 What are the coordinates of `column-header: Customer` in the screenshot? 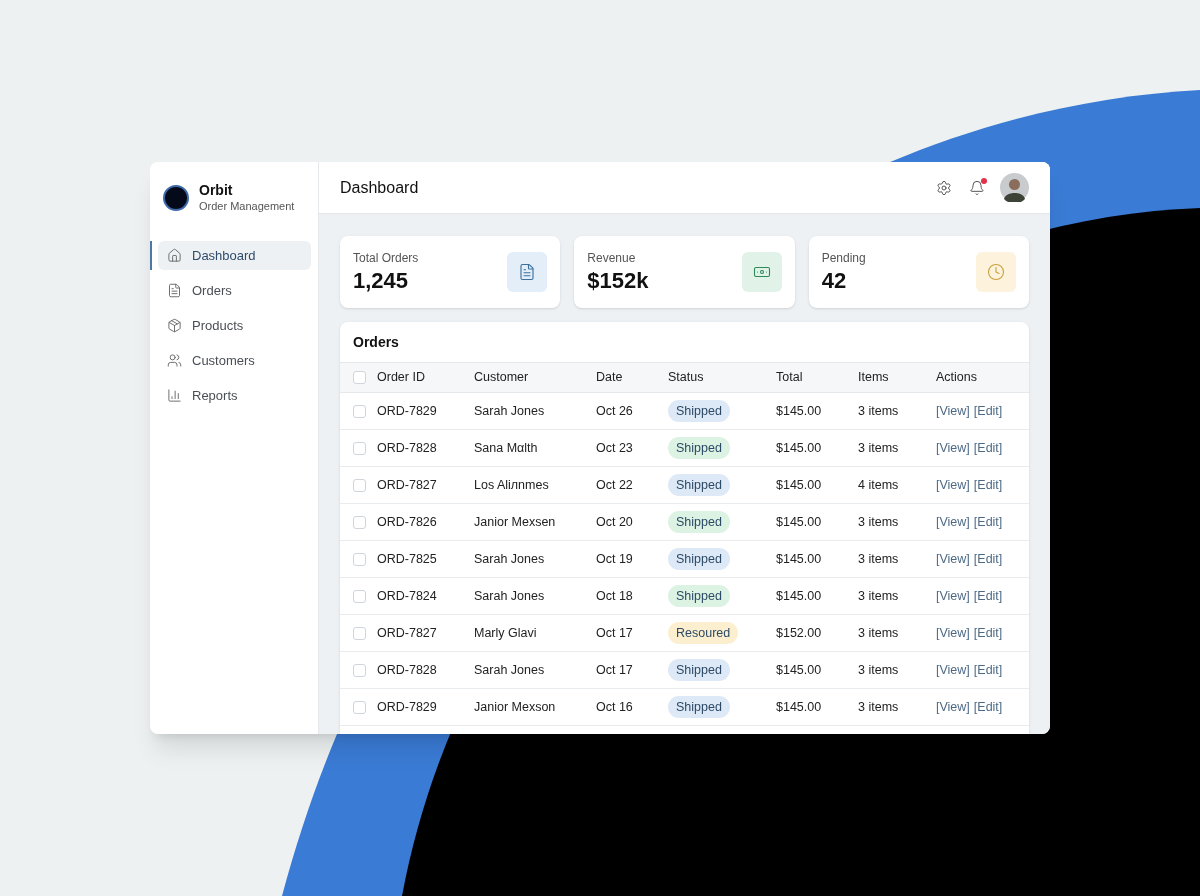 It's located at (502, 378).